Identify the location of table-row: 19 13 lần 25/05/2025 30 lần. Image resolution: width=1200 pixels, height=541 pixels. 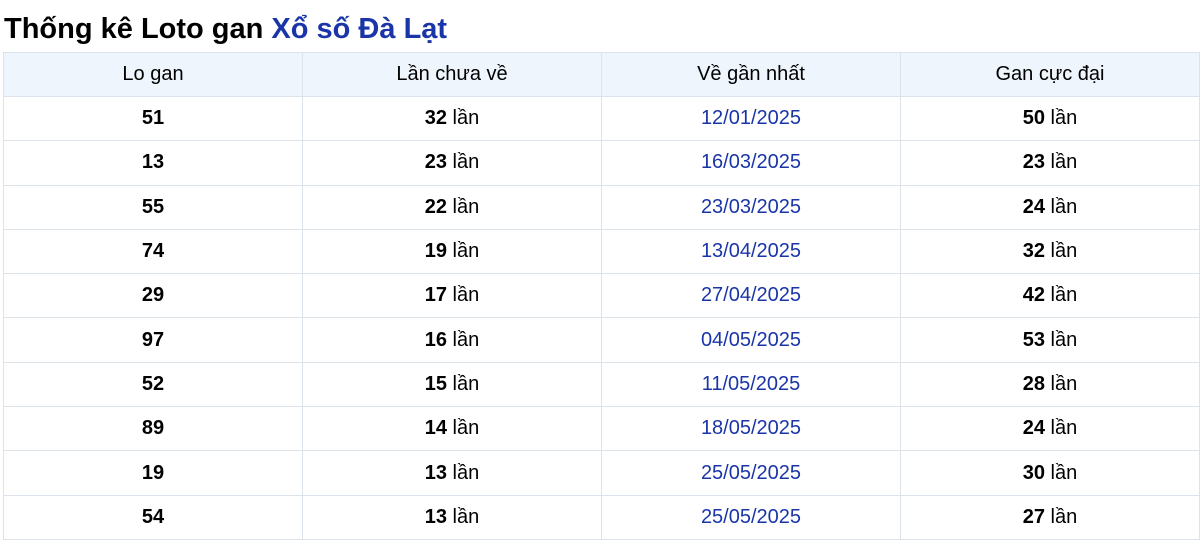
(601, 473).